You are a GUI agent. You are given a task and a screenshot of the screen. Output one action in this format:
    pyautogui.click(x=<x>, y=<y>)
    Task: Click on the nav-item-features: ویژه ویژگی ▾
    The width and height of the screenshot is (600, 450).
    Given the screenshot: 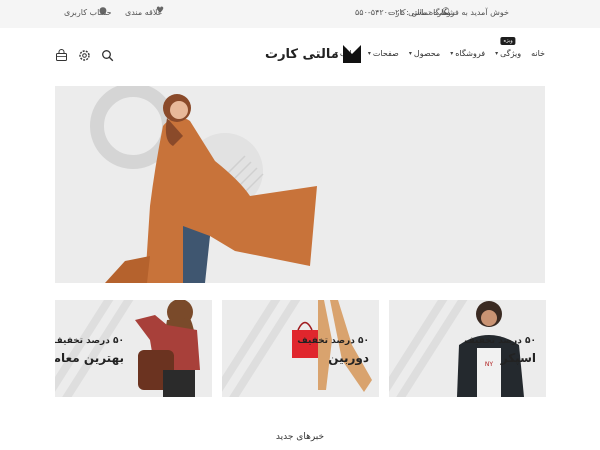 What is the action you would take?
    pyautogui.click(x=508, y=47)
    